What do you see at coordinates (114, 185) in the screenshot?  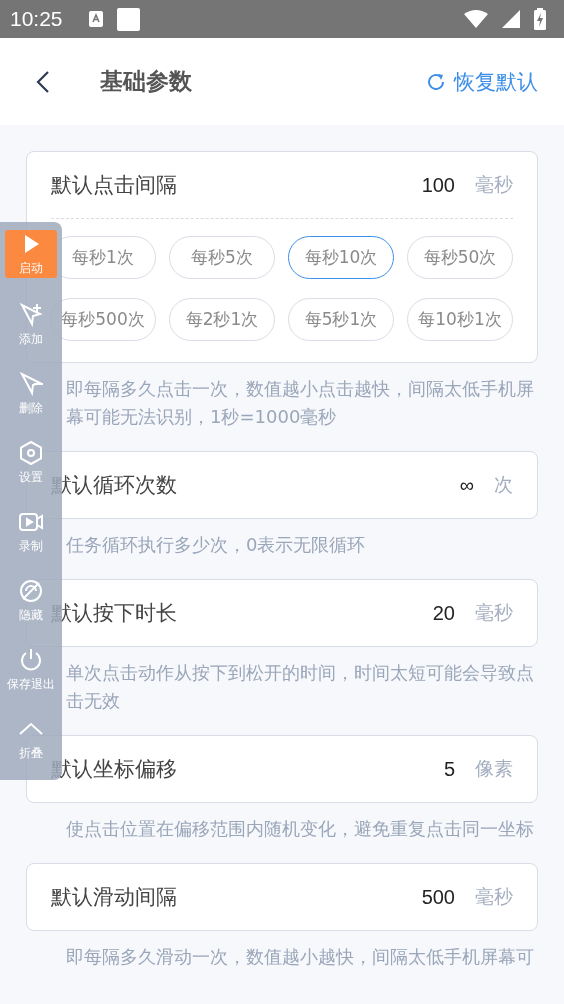 I see `setting-label: 默认点击间隔` at bounding box center [114, 185].